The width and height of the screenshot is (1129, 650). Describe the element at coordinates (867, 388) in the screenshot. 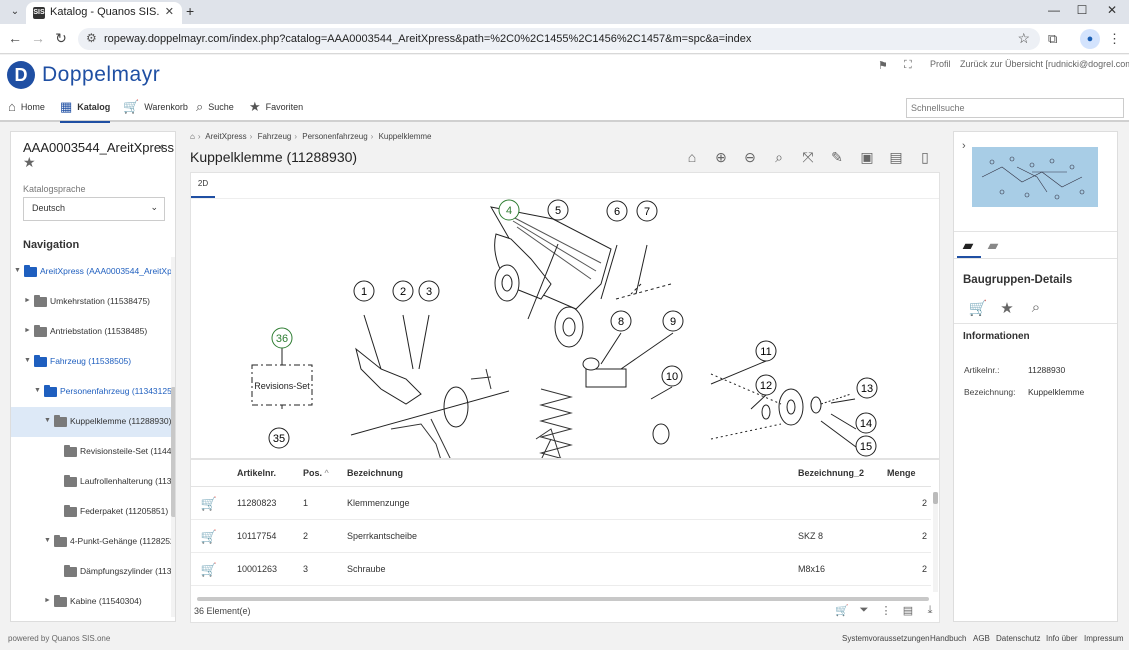

I see `callout-13: 13` at that location.